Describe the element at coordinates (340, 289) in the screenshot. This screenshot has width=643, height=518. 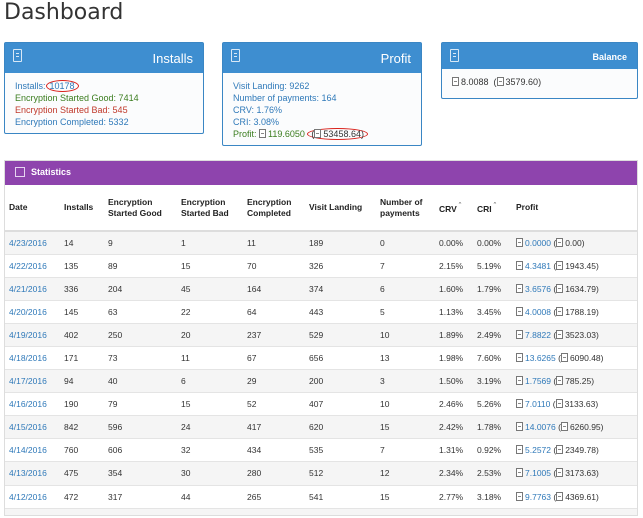
I see `table-cell: 374` at that location.